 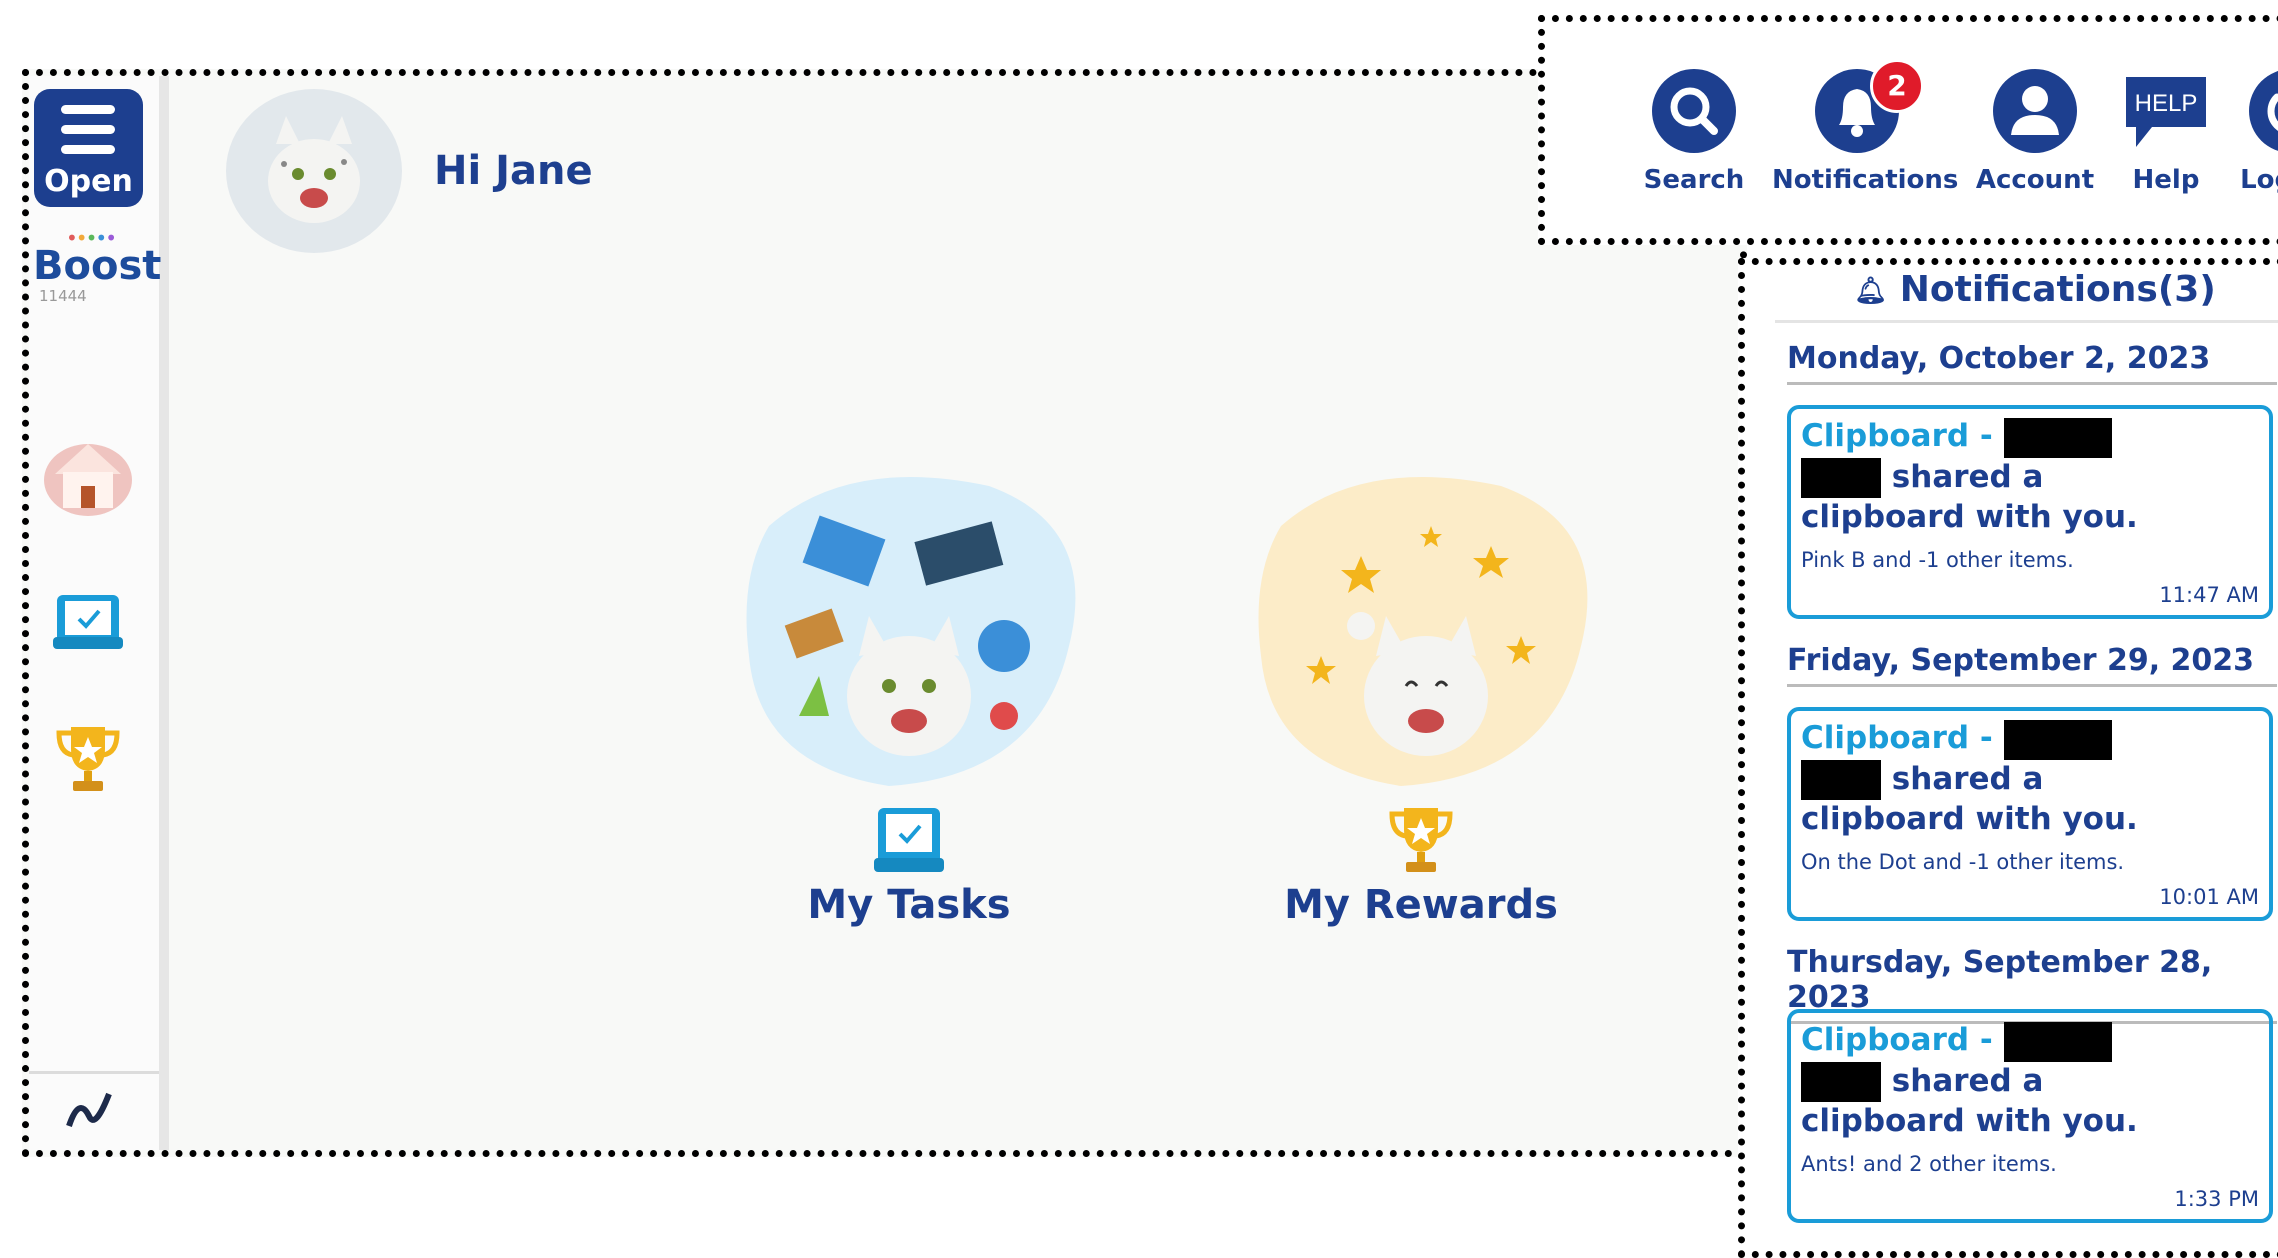 I want to click on notification-date: Monday, October 2, 2023, so click(x=2032, y=363).